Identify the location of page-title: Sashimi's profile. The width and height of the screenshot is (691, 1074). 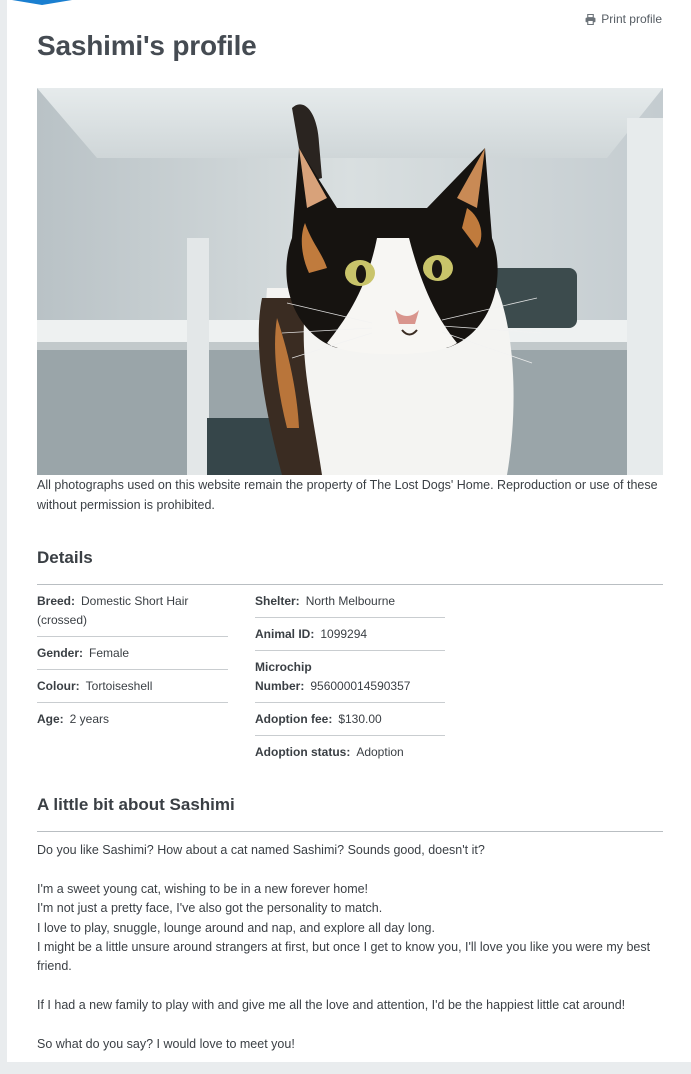
(147, 45).